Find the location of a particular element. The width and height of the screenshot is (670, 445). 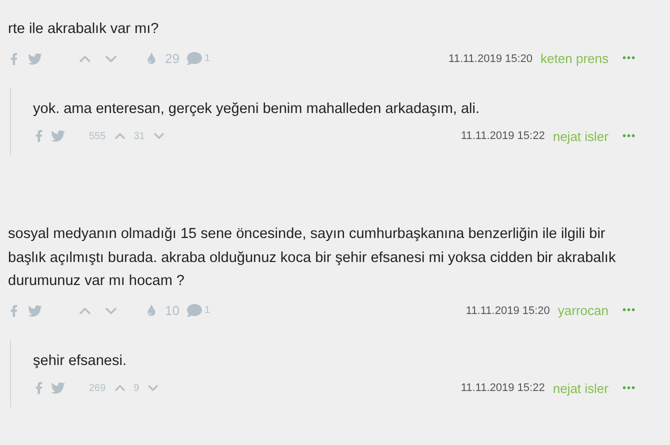

entry-text: sosyal medyanın olmadığı 15 sene öncesinde, sayın cumhurbaşkanına benzerliğin ile ilgili bir başlık açılmıştı burada. akraba olduğunuz koca bir şehir efsanesi mi yoksa cidden bir akrabalık durumunuz var mı hocam ? is located at coordinates (312, 258).